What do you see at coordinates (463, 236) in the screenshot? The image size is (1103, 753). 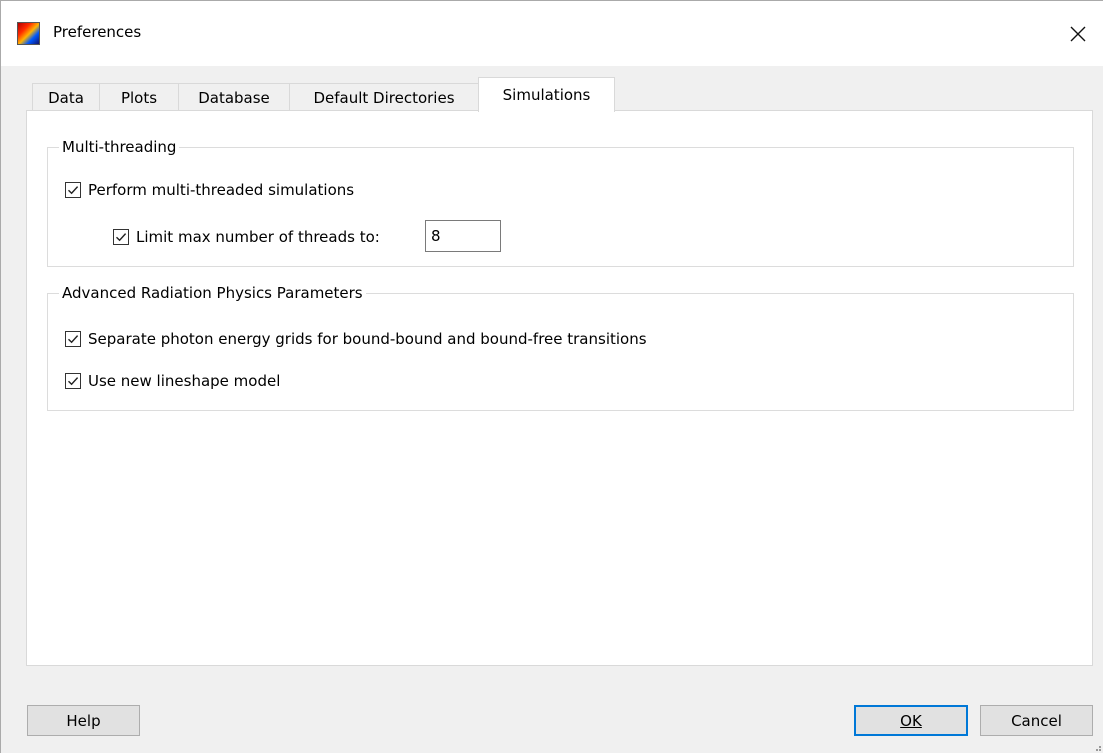 I see `max-threads-input: 8` at bounding box center [463, 236].